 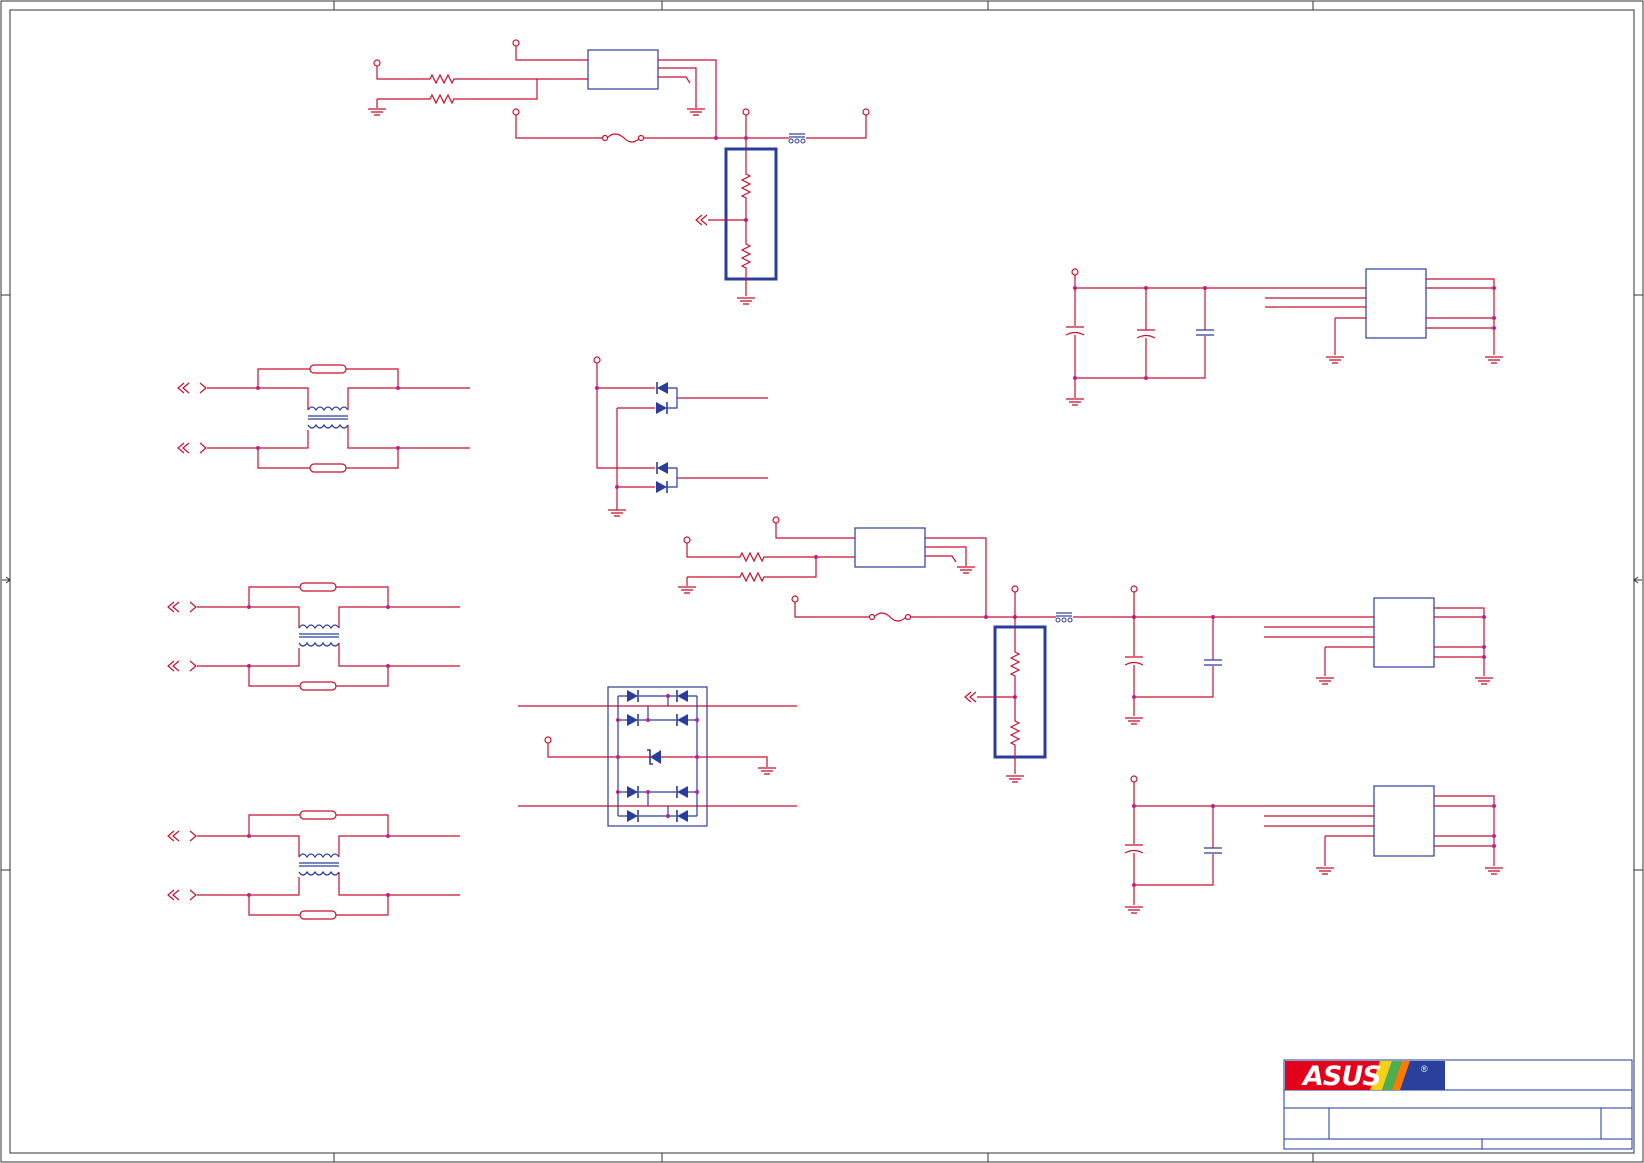 What do you see at coordinates (1424, 1069) in the screenshot?
I see `registered-mark: ®` at bounding box center [1424, 1069].